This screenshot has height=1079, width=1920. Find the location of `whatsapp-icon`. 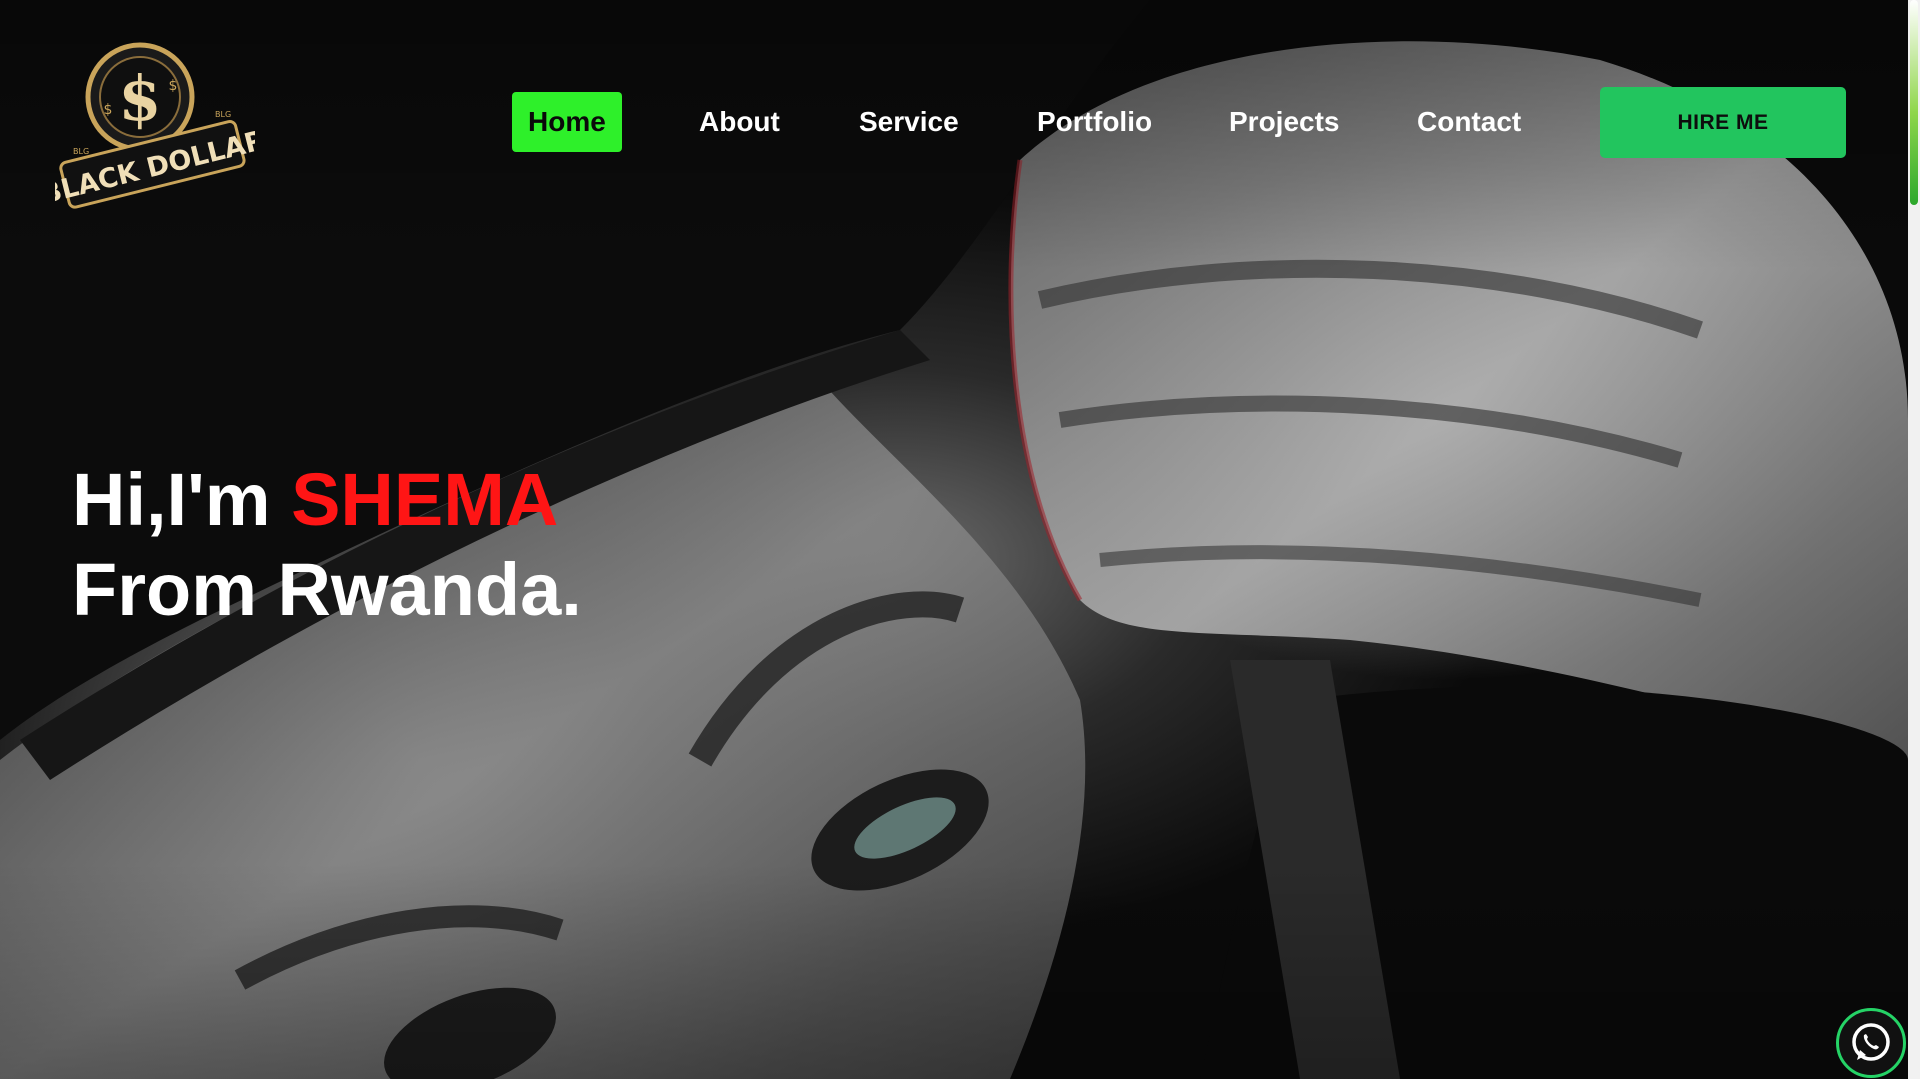

whatsapp-icon is located at coordinates (1871, 1042).